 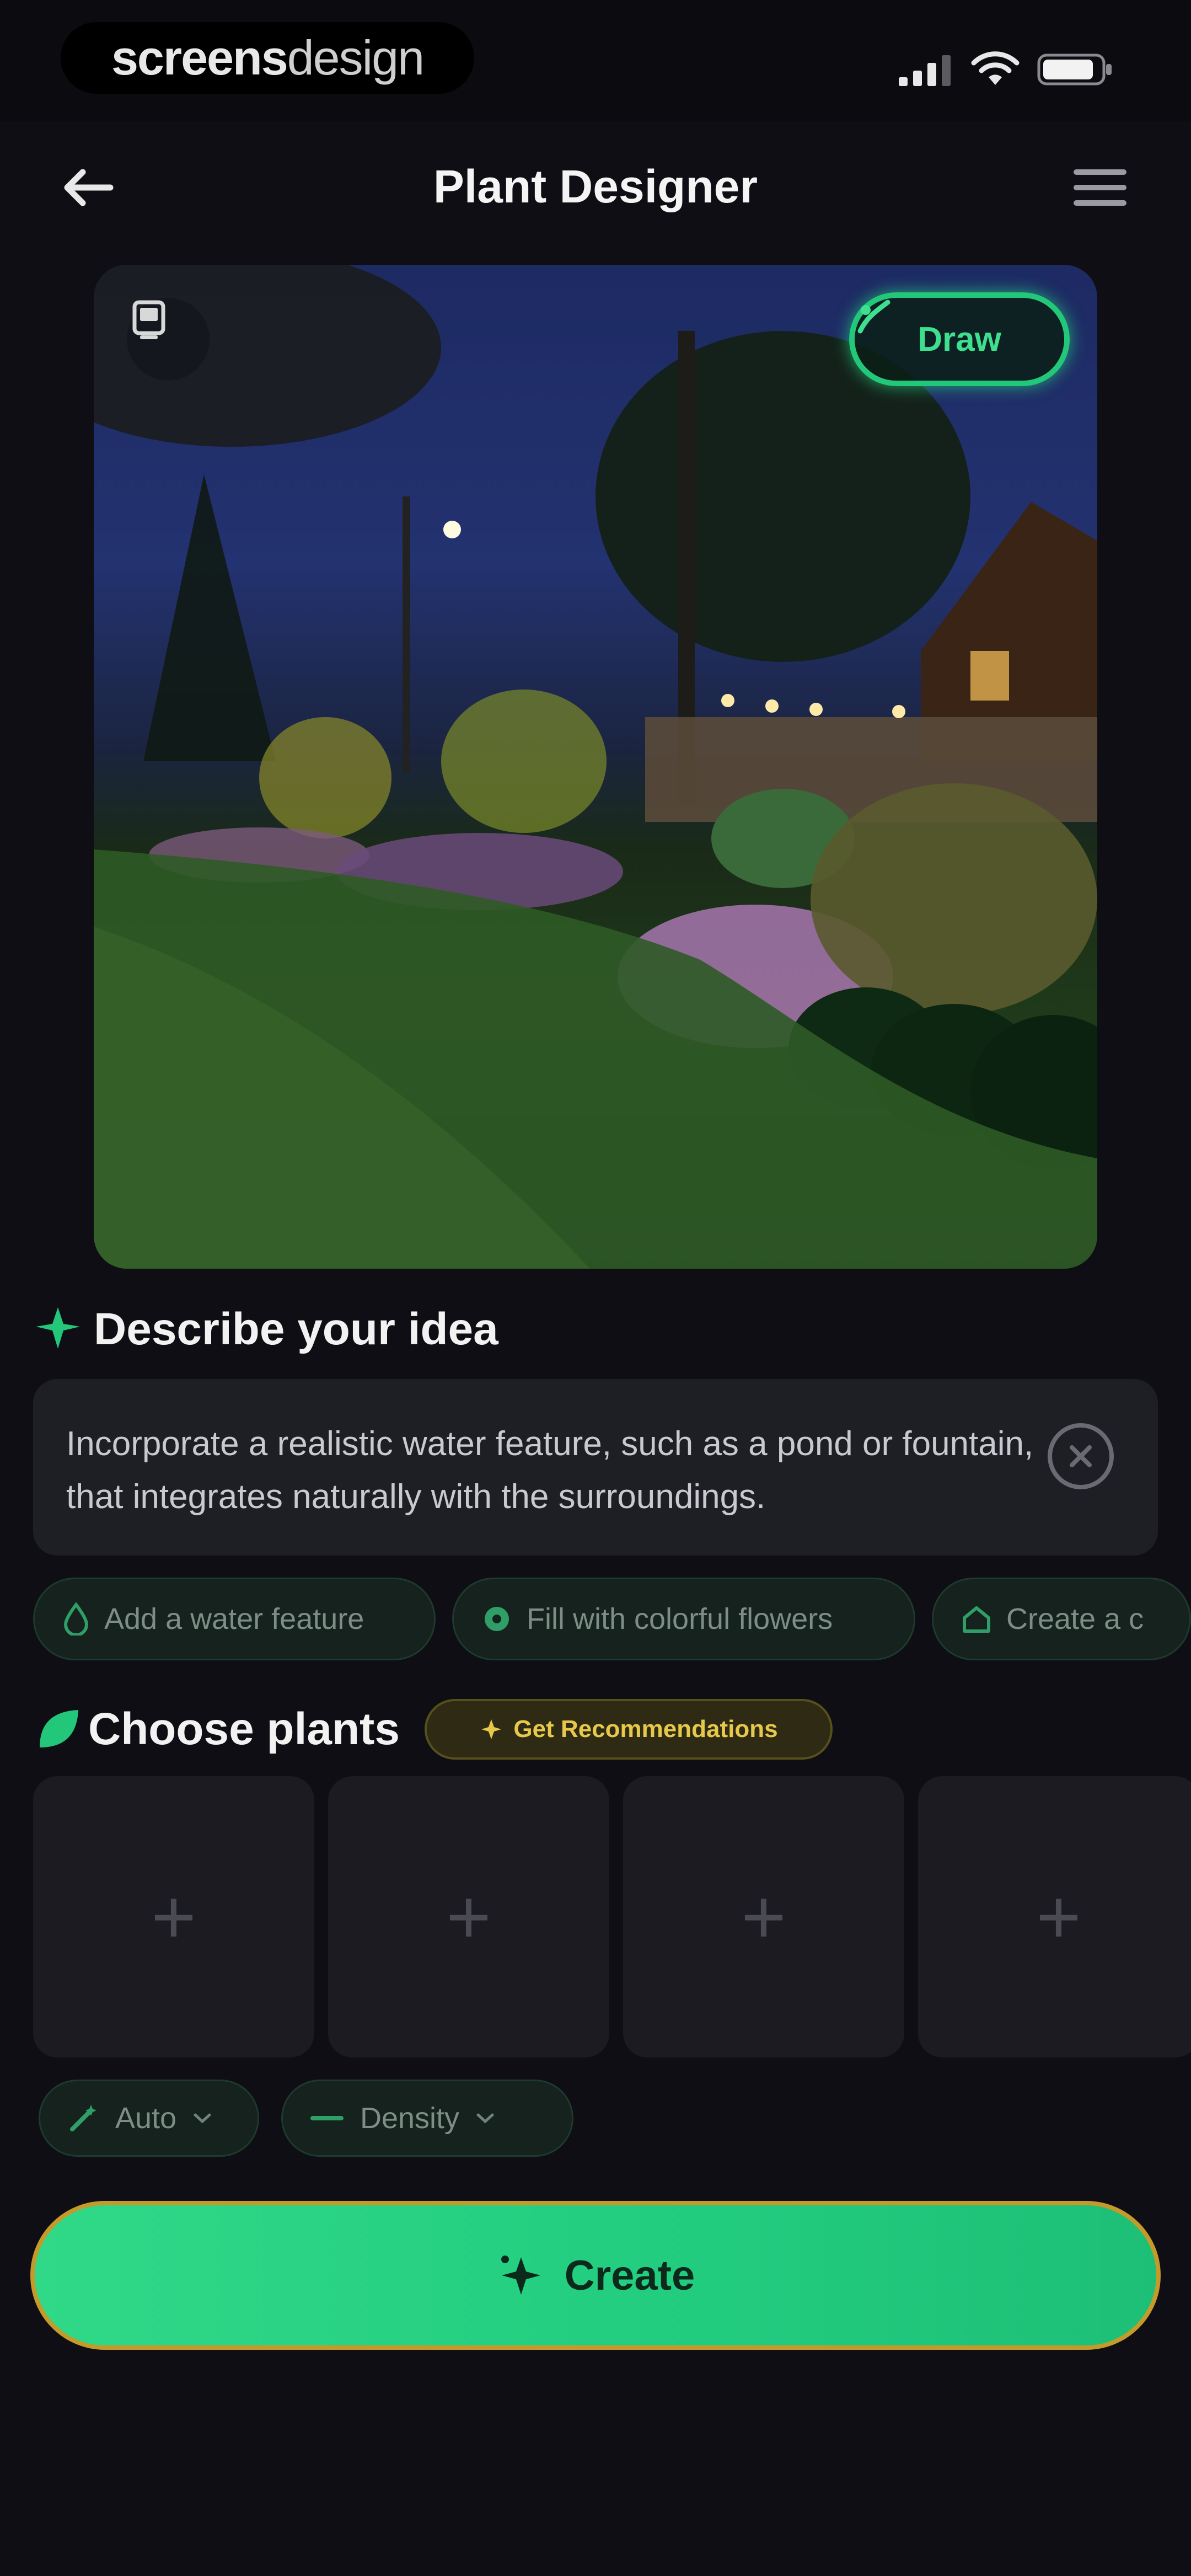 I want to click on photo-gallery-icon, so click(x=148, y=319).